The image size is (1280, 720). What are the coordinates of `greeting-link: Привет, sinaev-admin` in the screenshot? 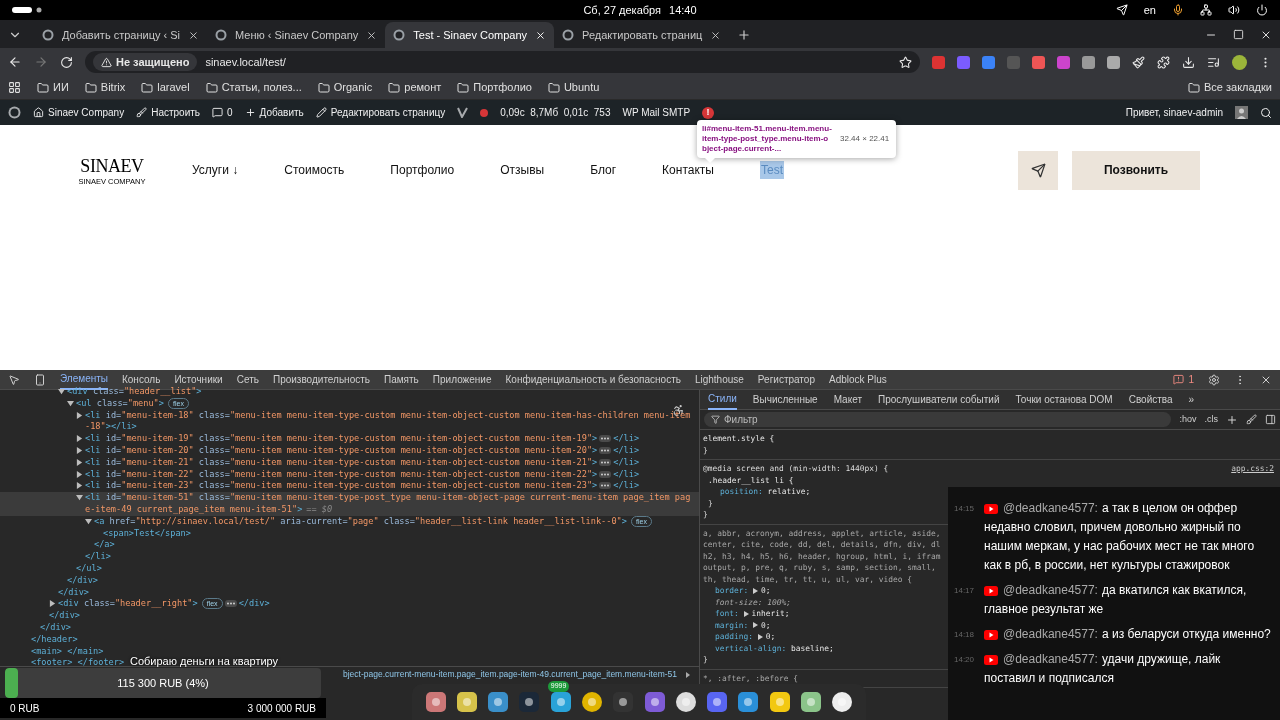 It's located at (1174, 112).